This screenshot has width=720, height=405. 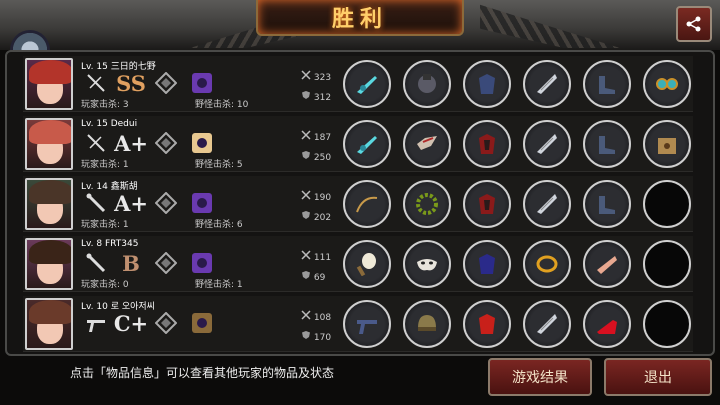 What do you see at coordinates (322, 318) in the screenshot?
I see `attack-value: 108` at bounding box center [322, 318].